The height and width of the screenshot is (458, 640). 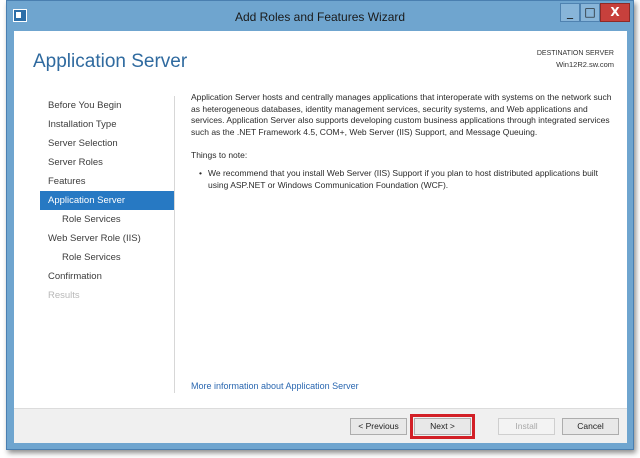 I want to click on nav-divider, so click(x=174, y=244).